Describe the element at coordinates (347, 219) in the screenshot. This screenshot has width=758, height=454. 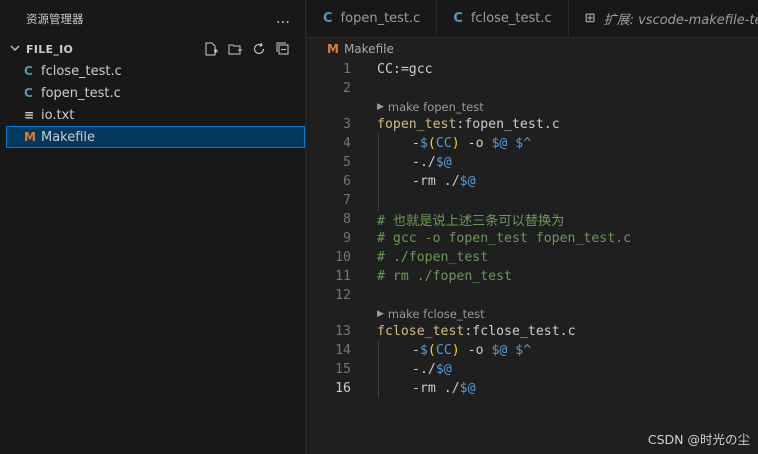
I see `line-number: 8` at that location.